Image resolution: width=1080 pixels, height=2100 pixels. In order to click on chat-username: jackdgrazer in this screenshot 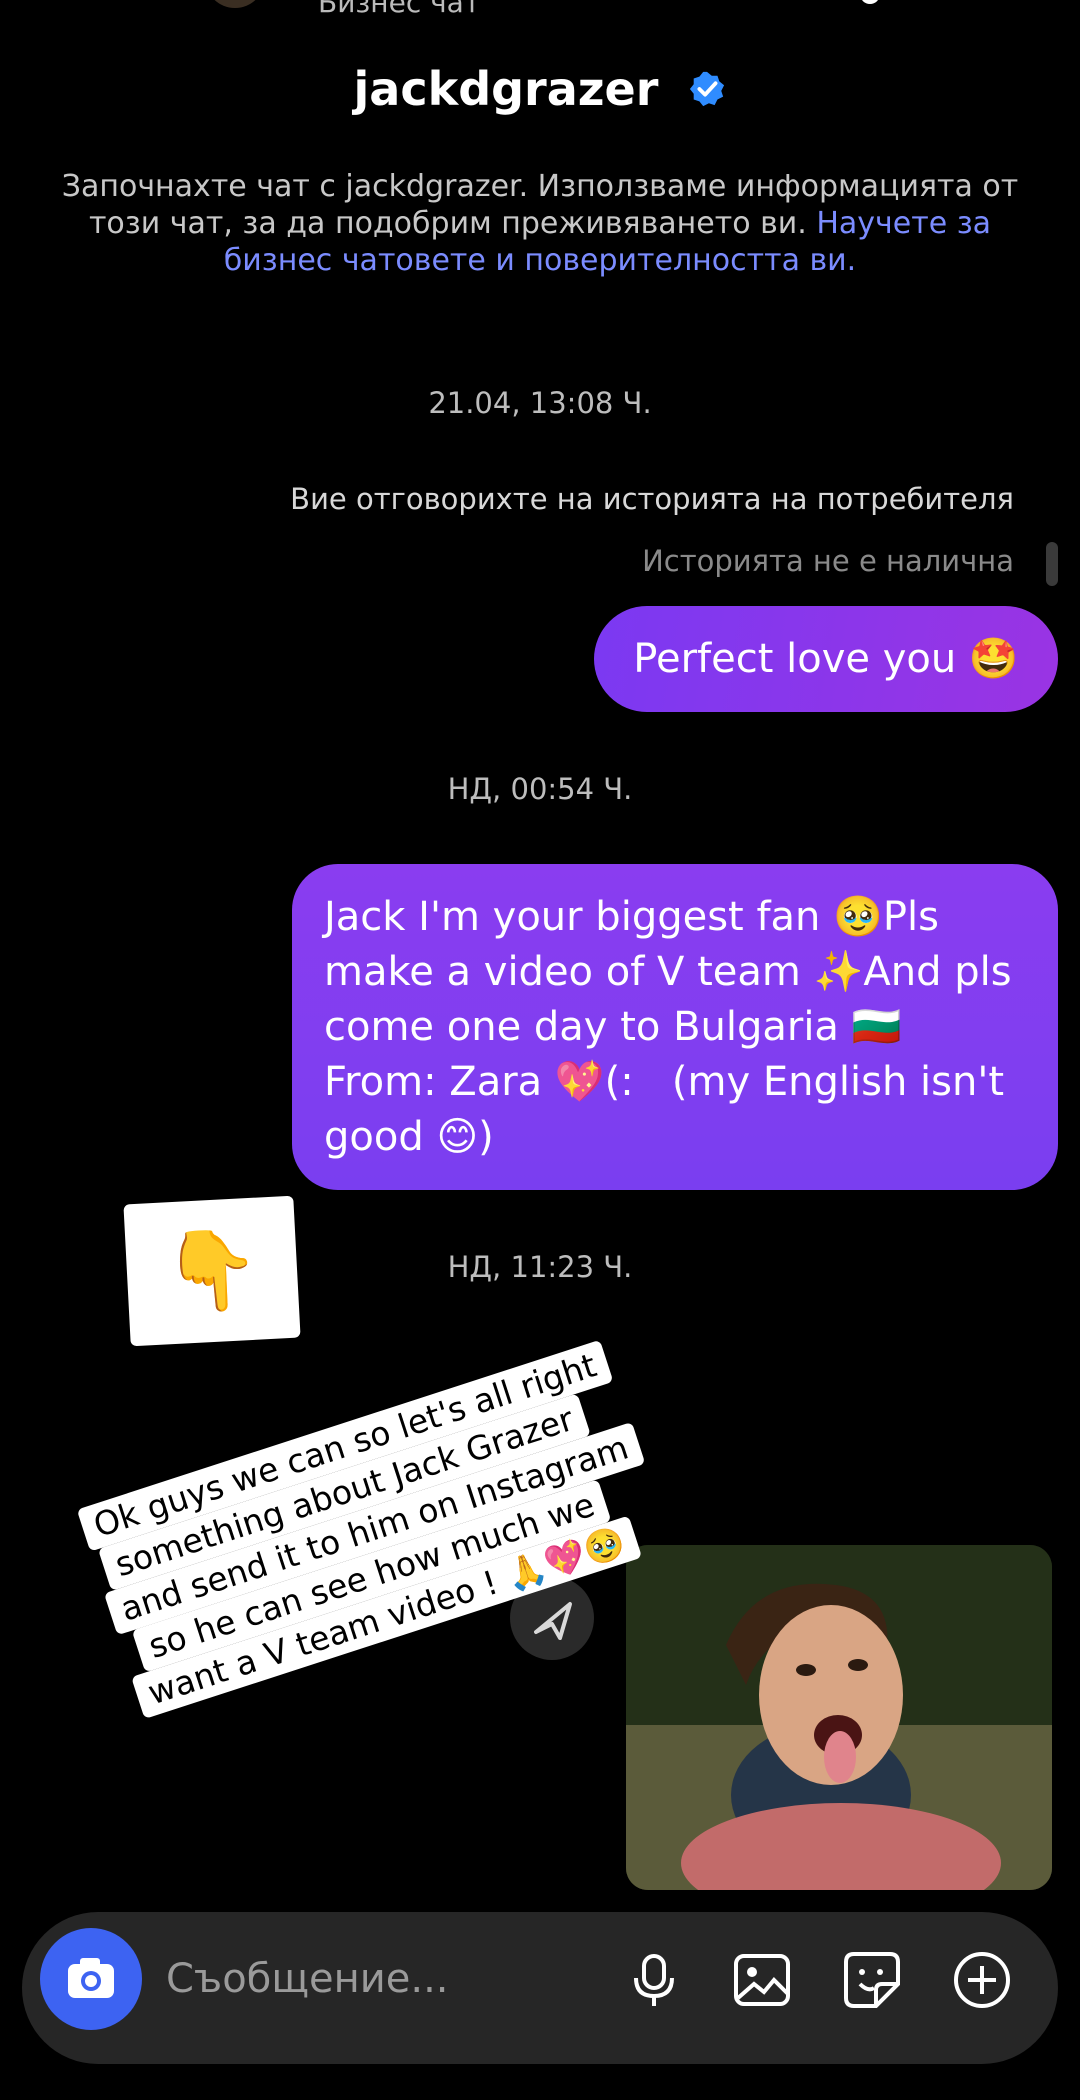, I will do `click(506, 89)`.